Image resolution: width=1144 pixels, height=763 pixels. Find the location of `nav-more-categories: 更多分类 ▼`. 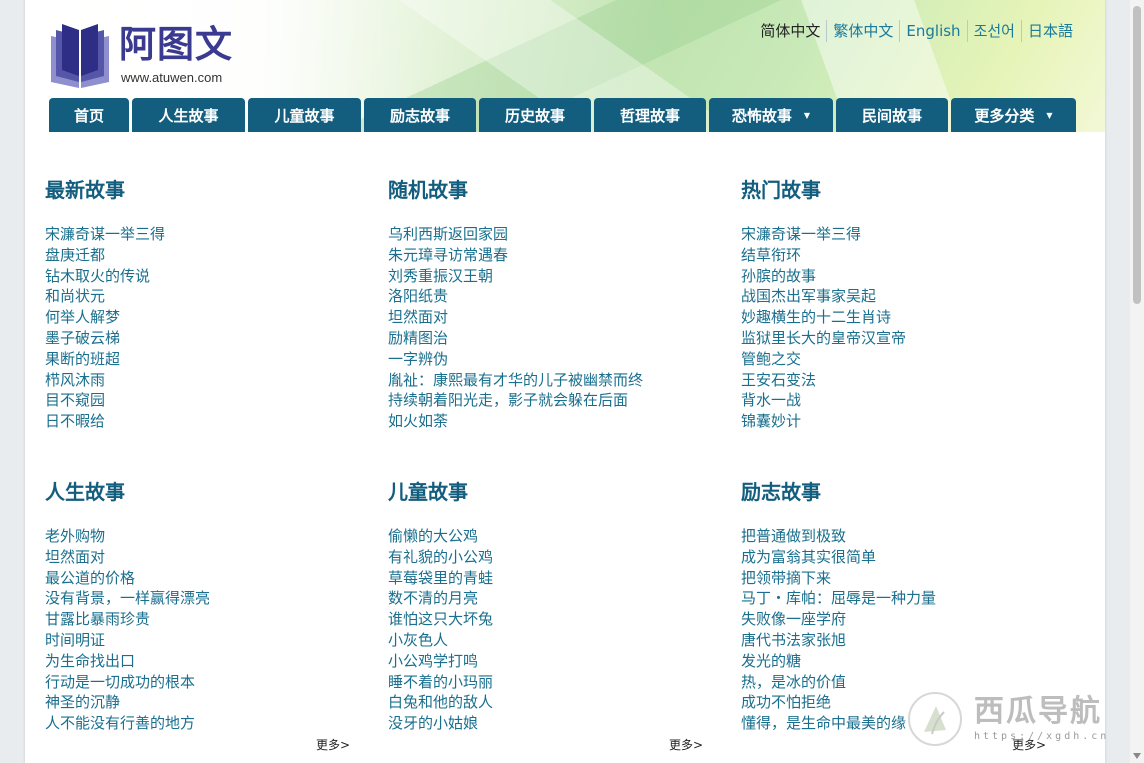

nav-more-categories: 更多分类 ▼ is located at coordinates (1013, 115).